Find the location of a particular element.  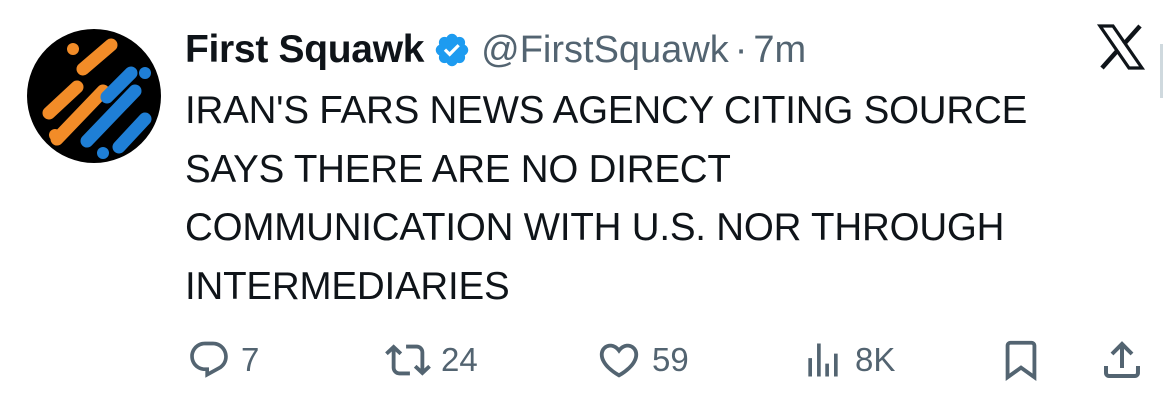

reply-count: 7 is located at coordinates (250, 359).